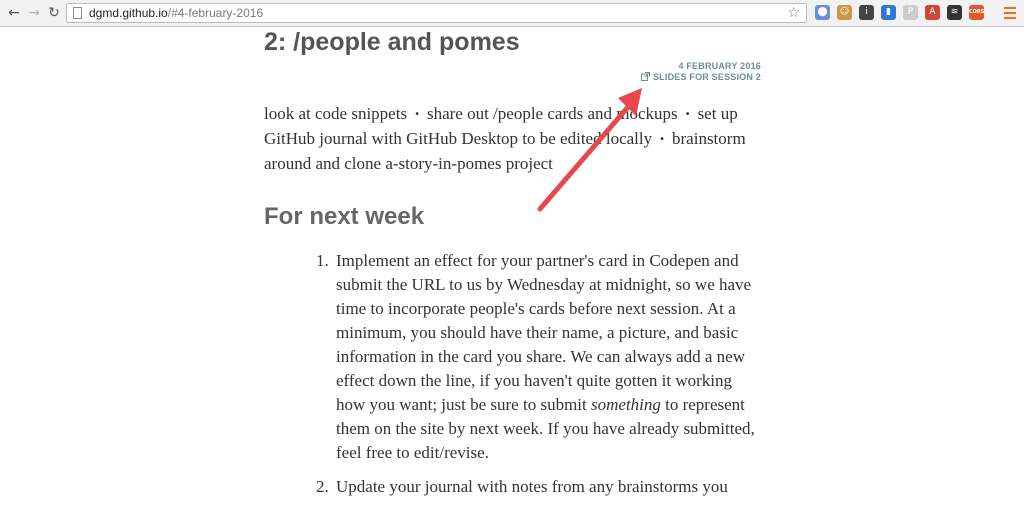  I want to click on agenda-item: look at code snippets, so click(336, 113).